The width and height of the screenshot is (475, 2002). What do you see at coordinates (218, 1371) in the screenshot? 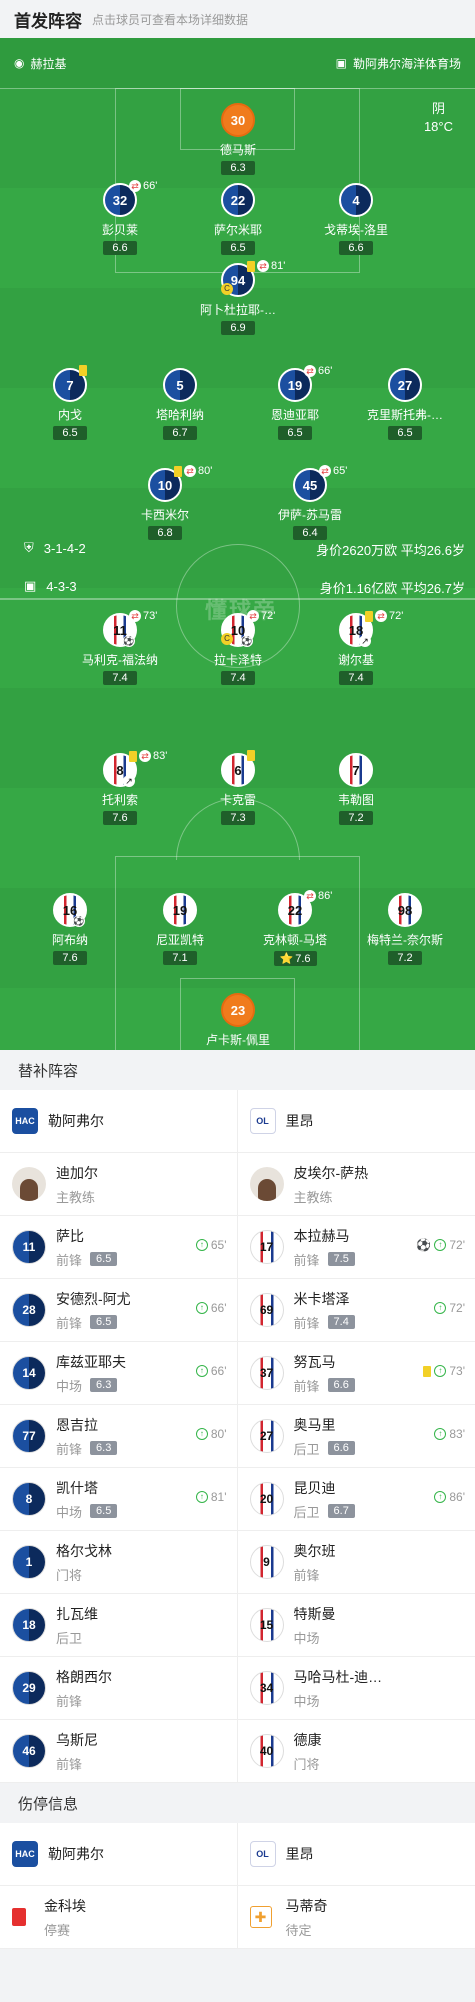
I see `sub-on-minute: 66'` at bounding box center [218, 1371].